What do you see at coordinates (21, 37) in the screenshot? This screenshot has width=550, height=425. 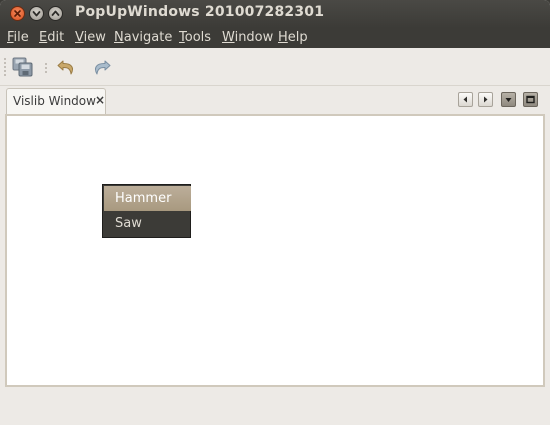 I see `menu-file-label: ile` at bounding box center [21, 37].